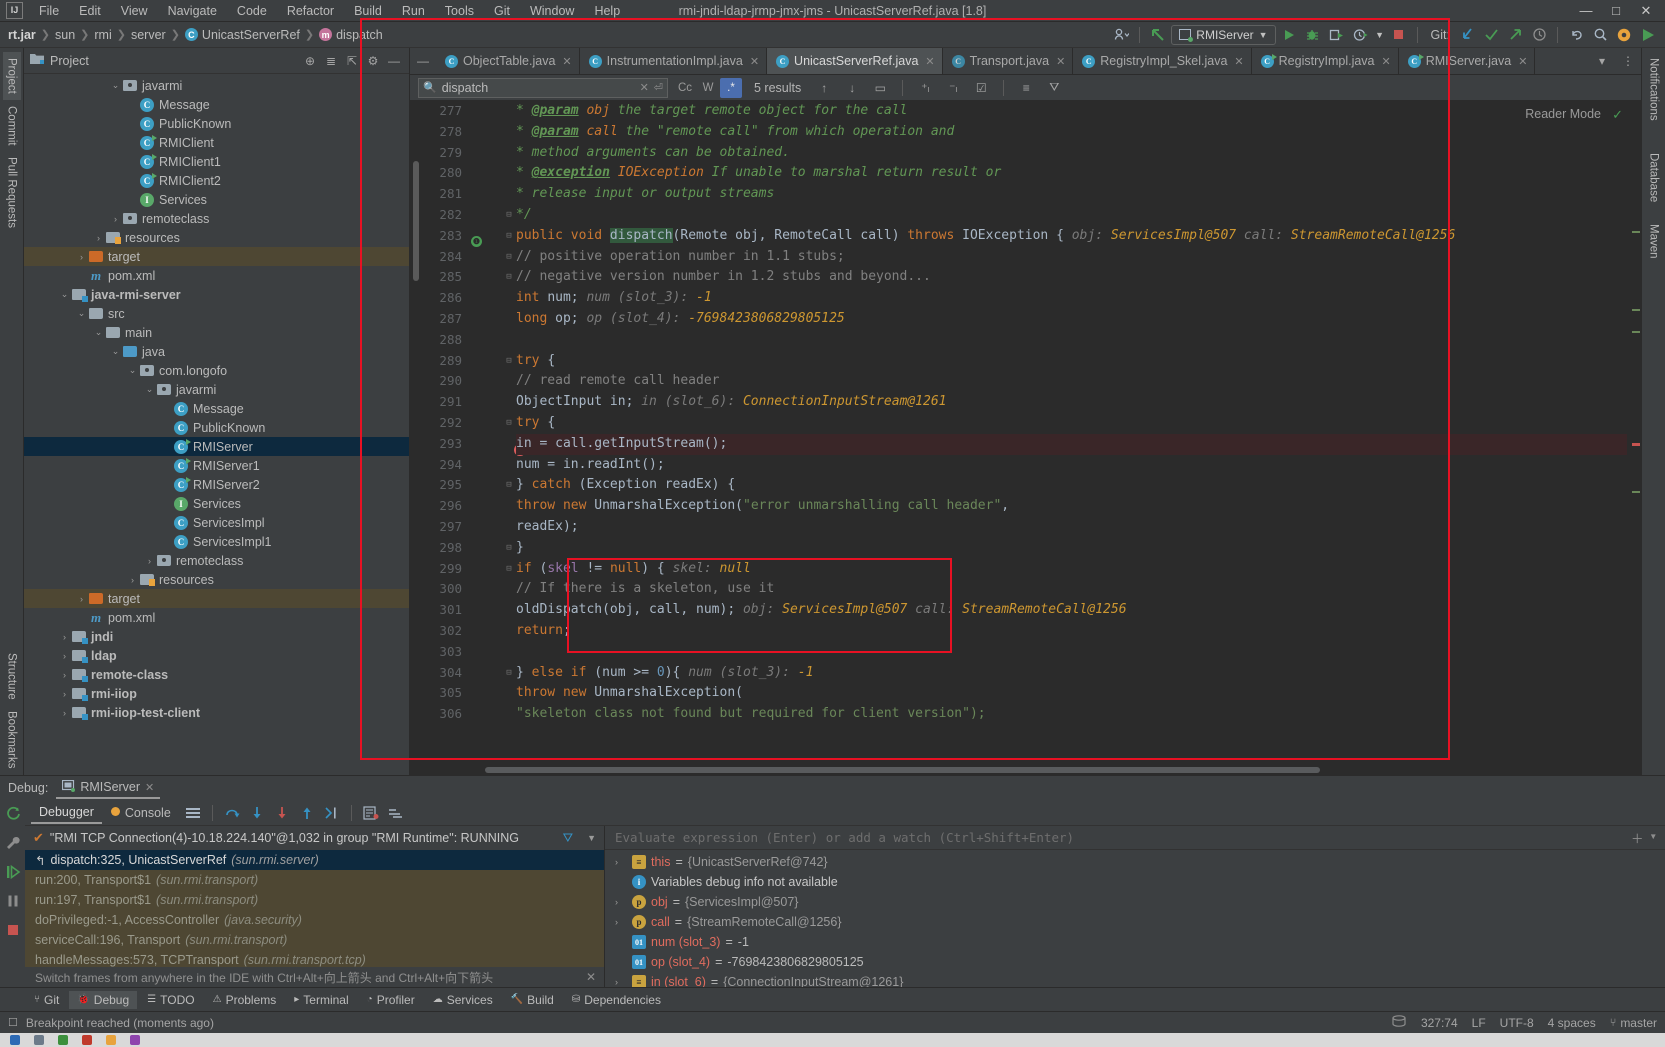 The height and width of the screenshot is (1047, 1665). What do you see at coordinates (149, 787) in the screenshot?
I see `close-session-icon: ✕` at bounding box center [149, 787].